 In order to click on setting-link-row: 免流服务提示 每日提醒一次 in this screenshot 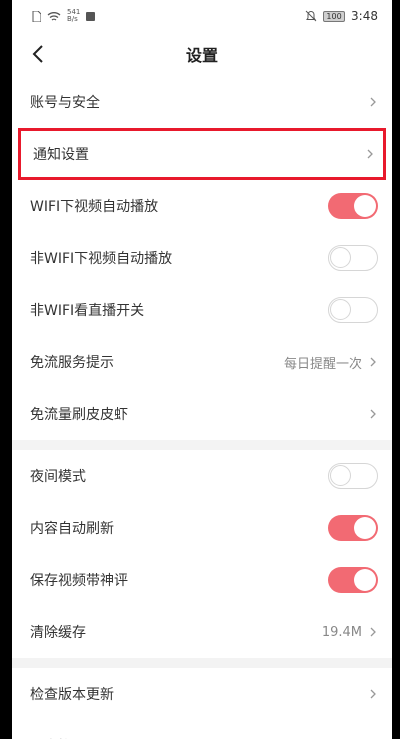, I will do `click(202, 362)`.